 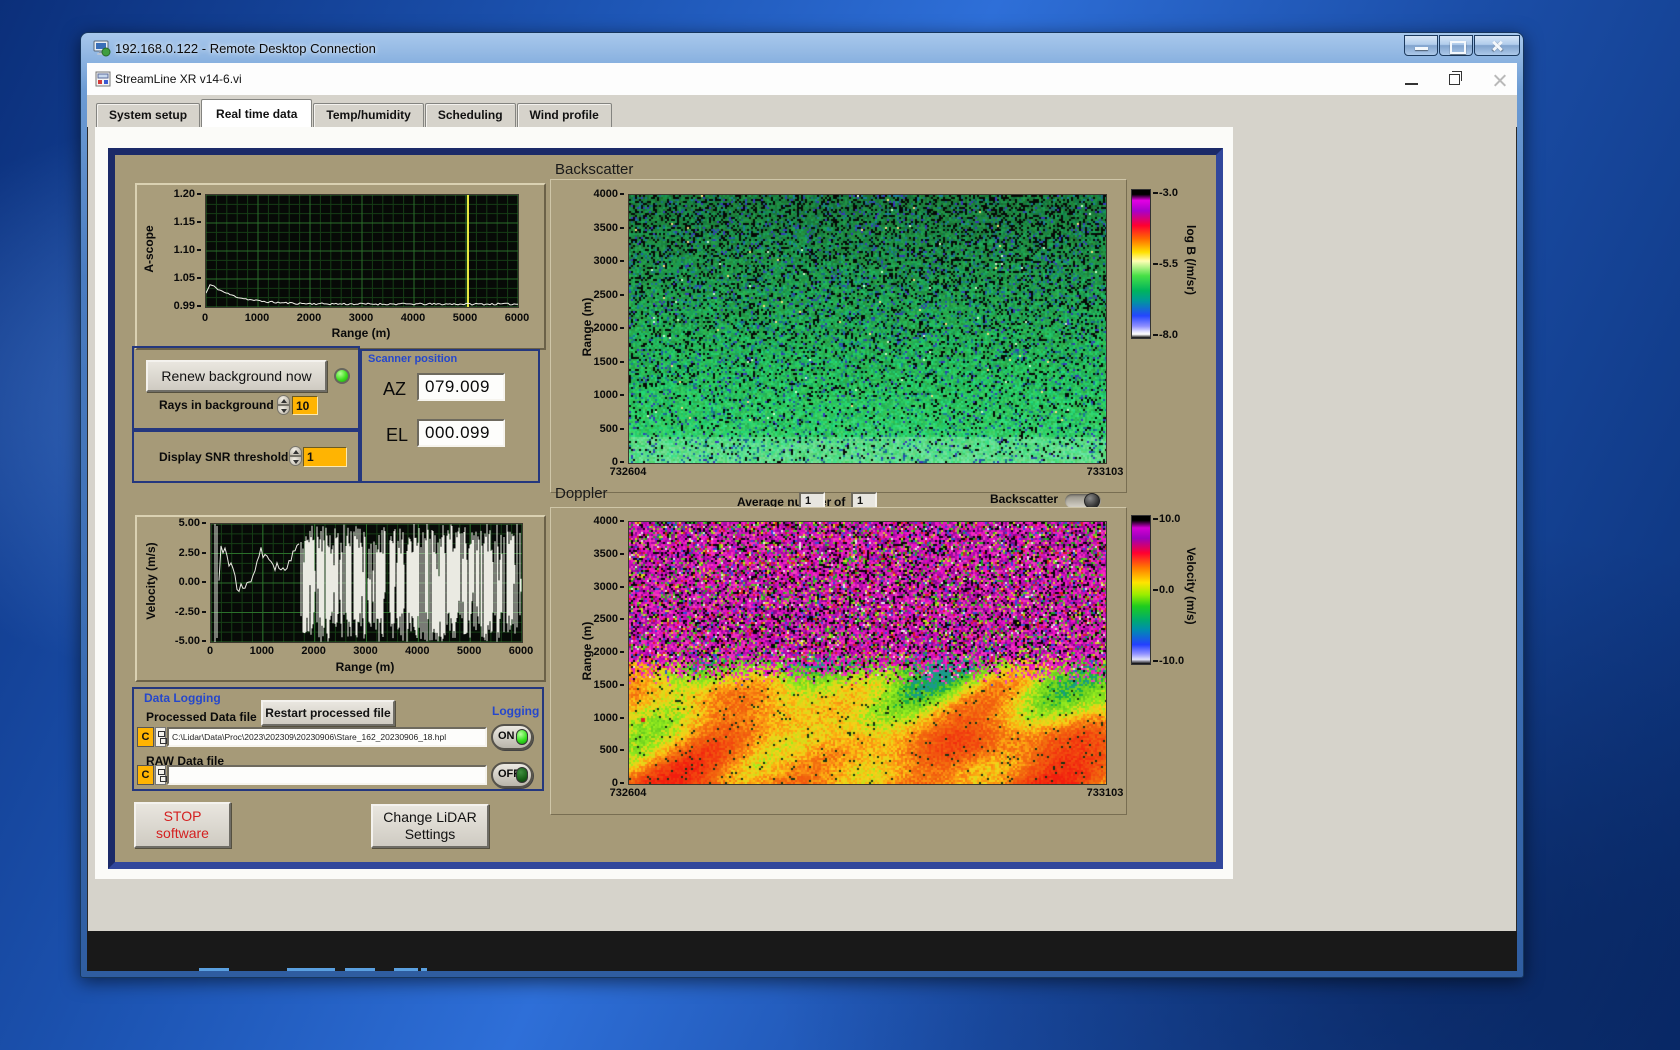 What do you see at coordinates (325, 457) in the screenshot?
I see `snr-value-field: 1` at bounding box center [325, 457].